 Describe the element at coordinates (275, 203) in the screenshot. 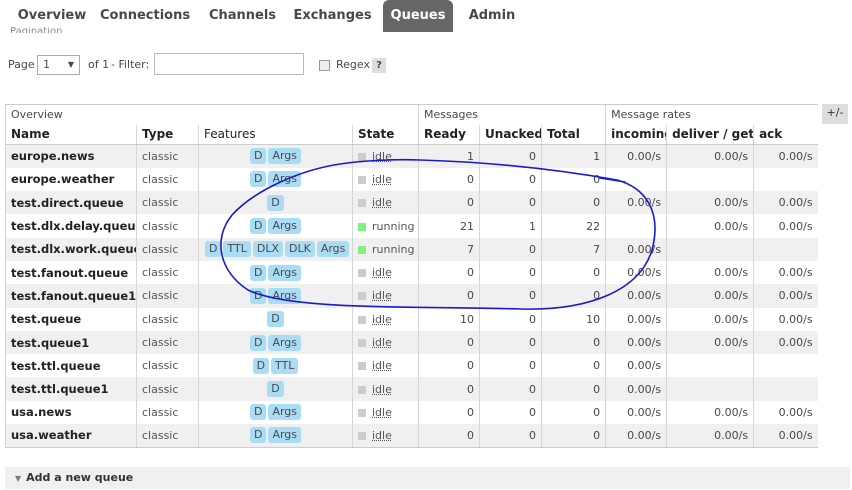

I see `queue-features: D` at that location.